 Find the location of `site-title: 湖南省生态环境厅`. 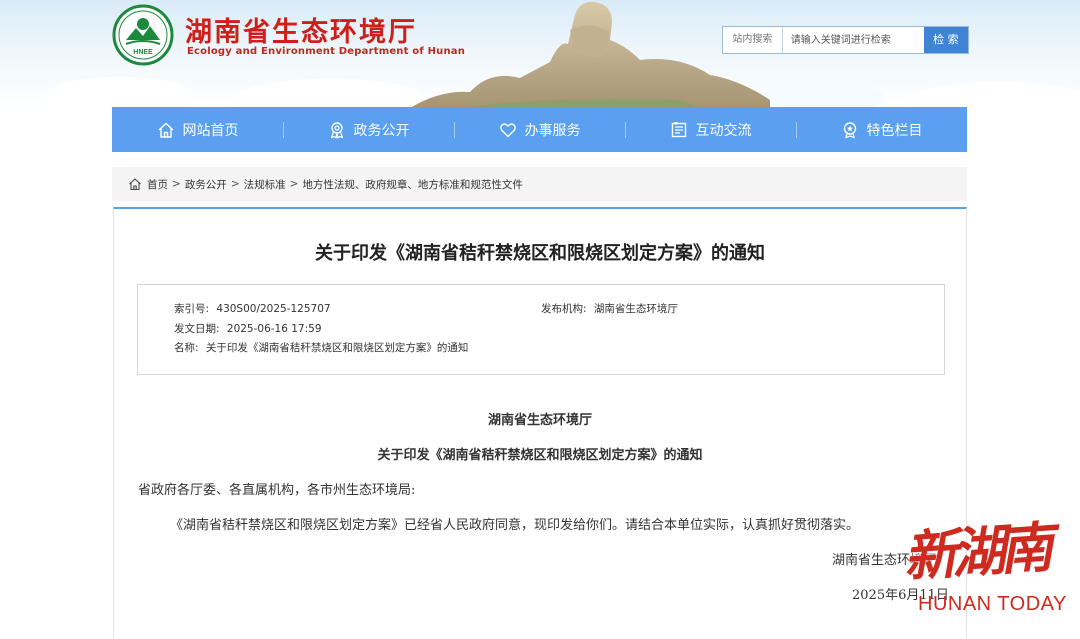

site-title: 湖南省生态环境厅 is located at coordinates (301, 32).